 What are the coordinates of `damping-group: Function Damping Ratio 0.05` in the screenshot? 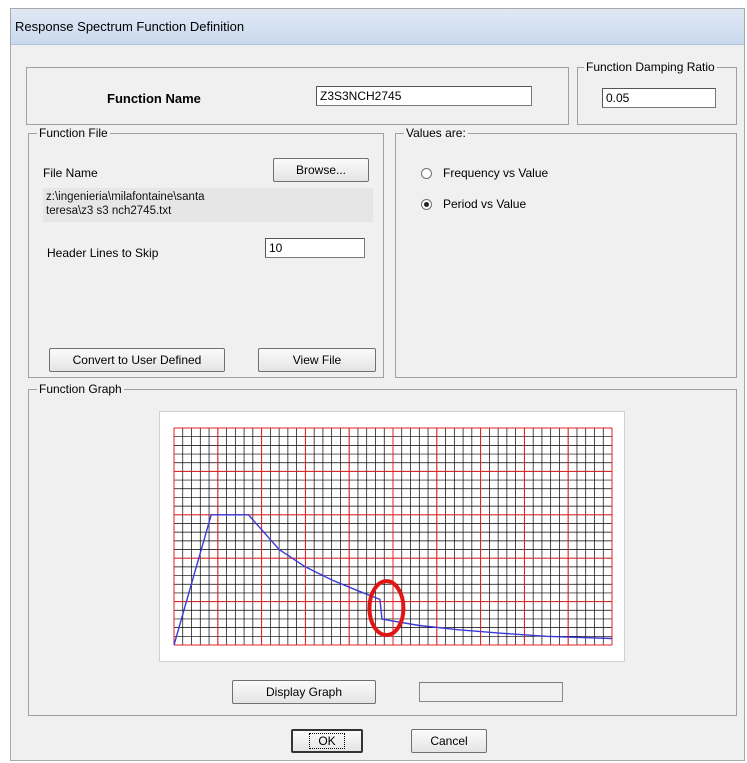 It's located at (657, 92).